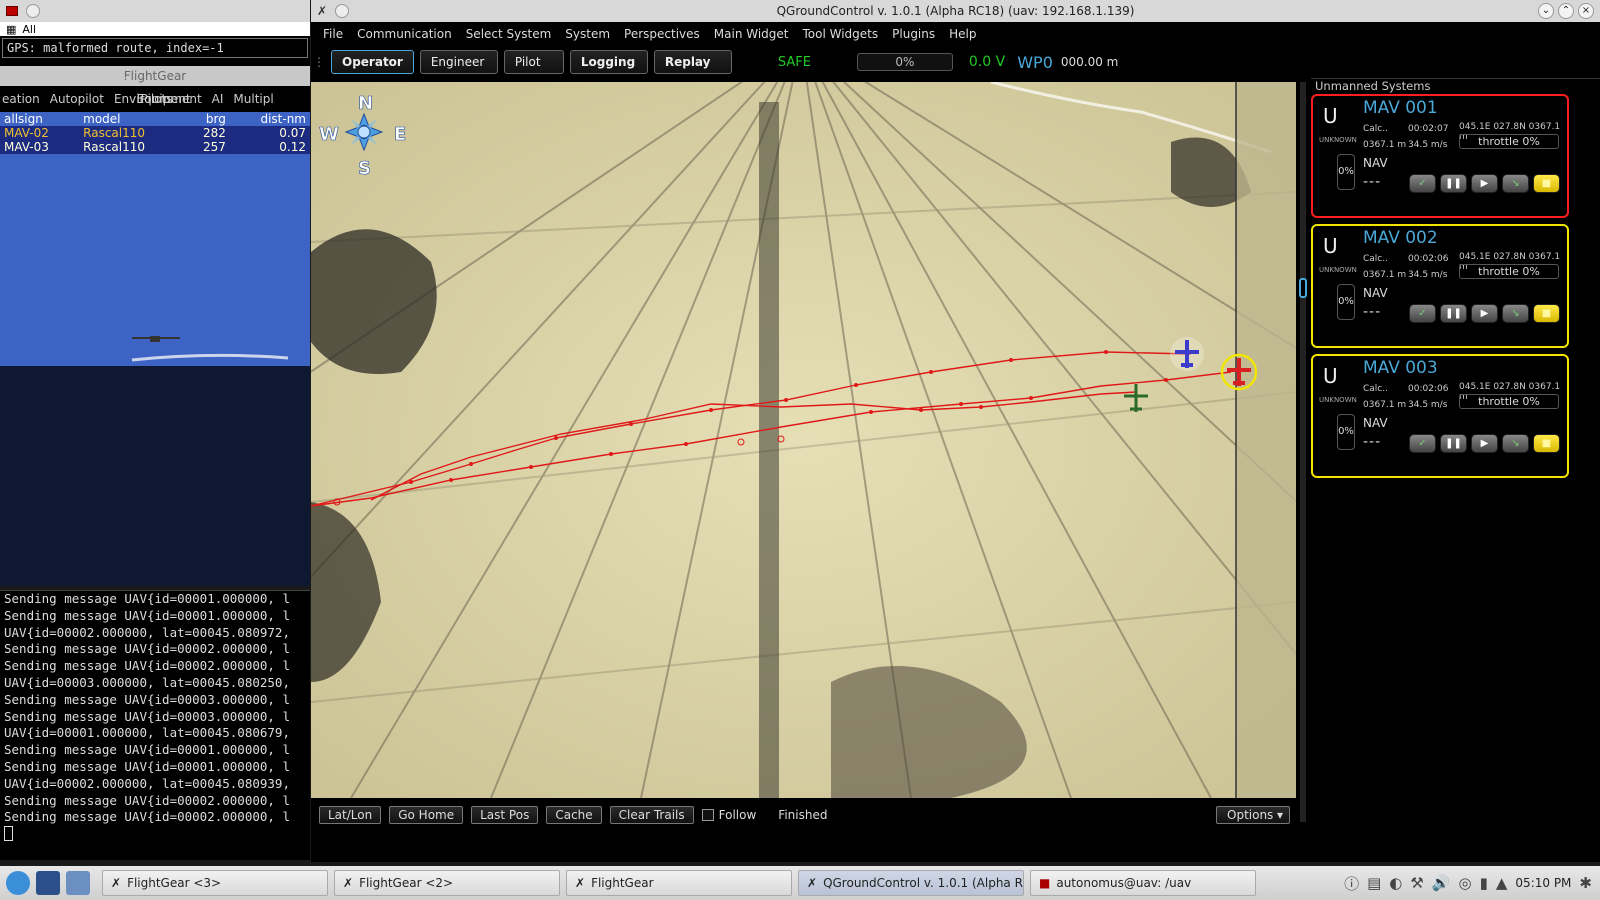  Describe the element at coordinates (350, 815) in the screenshot. I see `latlon-button: Lat/Lon` at that location.